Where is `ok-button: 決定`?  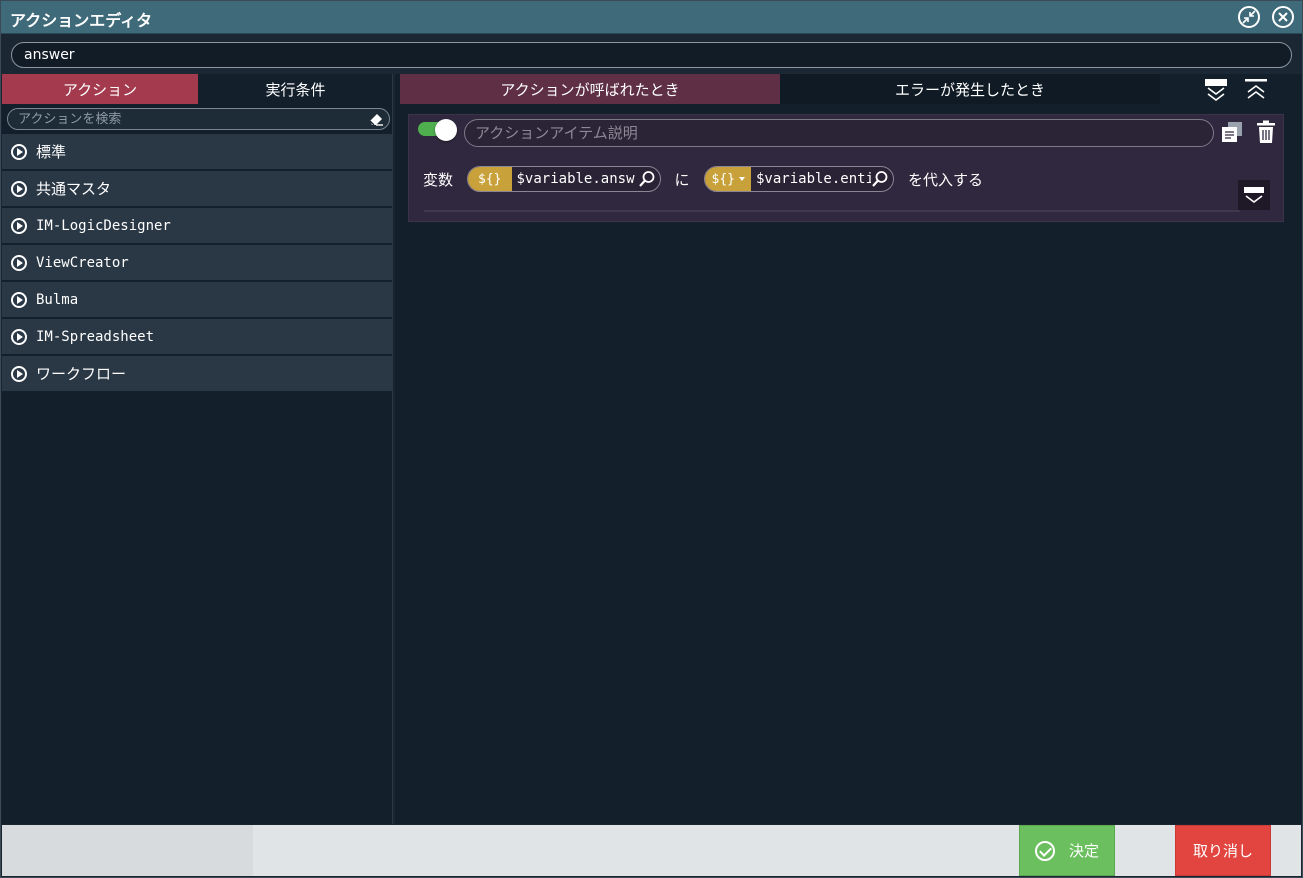
ok-button: 決定 is located at coordinates (1067, 850).